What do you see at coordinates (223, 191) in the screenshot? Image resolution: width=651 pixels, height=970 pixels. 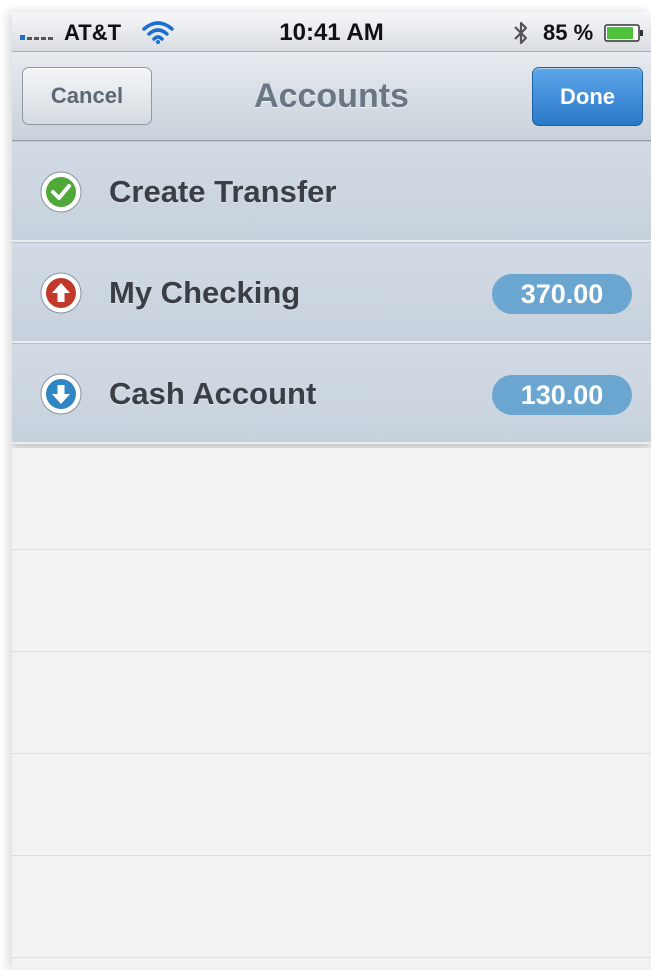 I see `row-label: Create Transfer` at bounding box center [223, 191].